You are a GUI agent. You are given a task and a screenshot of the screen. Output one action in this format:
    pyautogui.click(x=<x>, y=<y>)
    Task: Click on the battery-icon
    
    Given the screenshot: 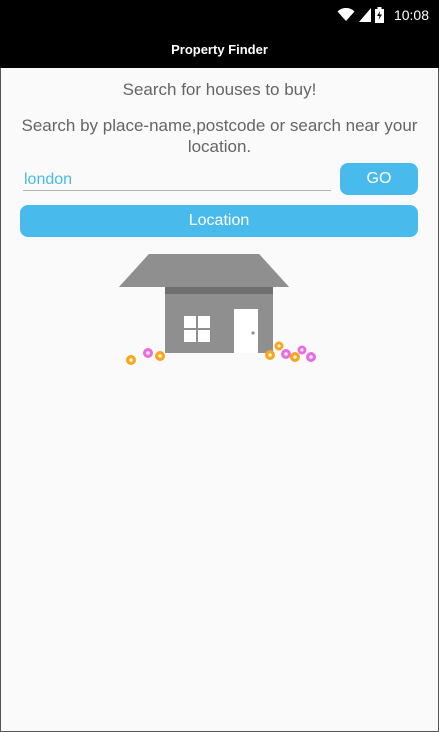 What is the action you would take?
    pyautogui.click(x=379, y=15)
    